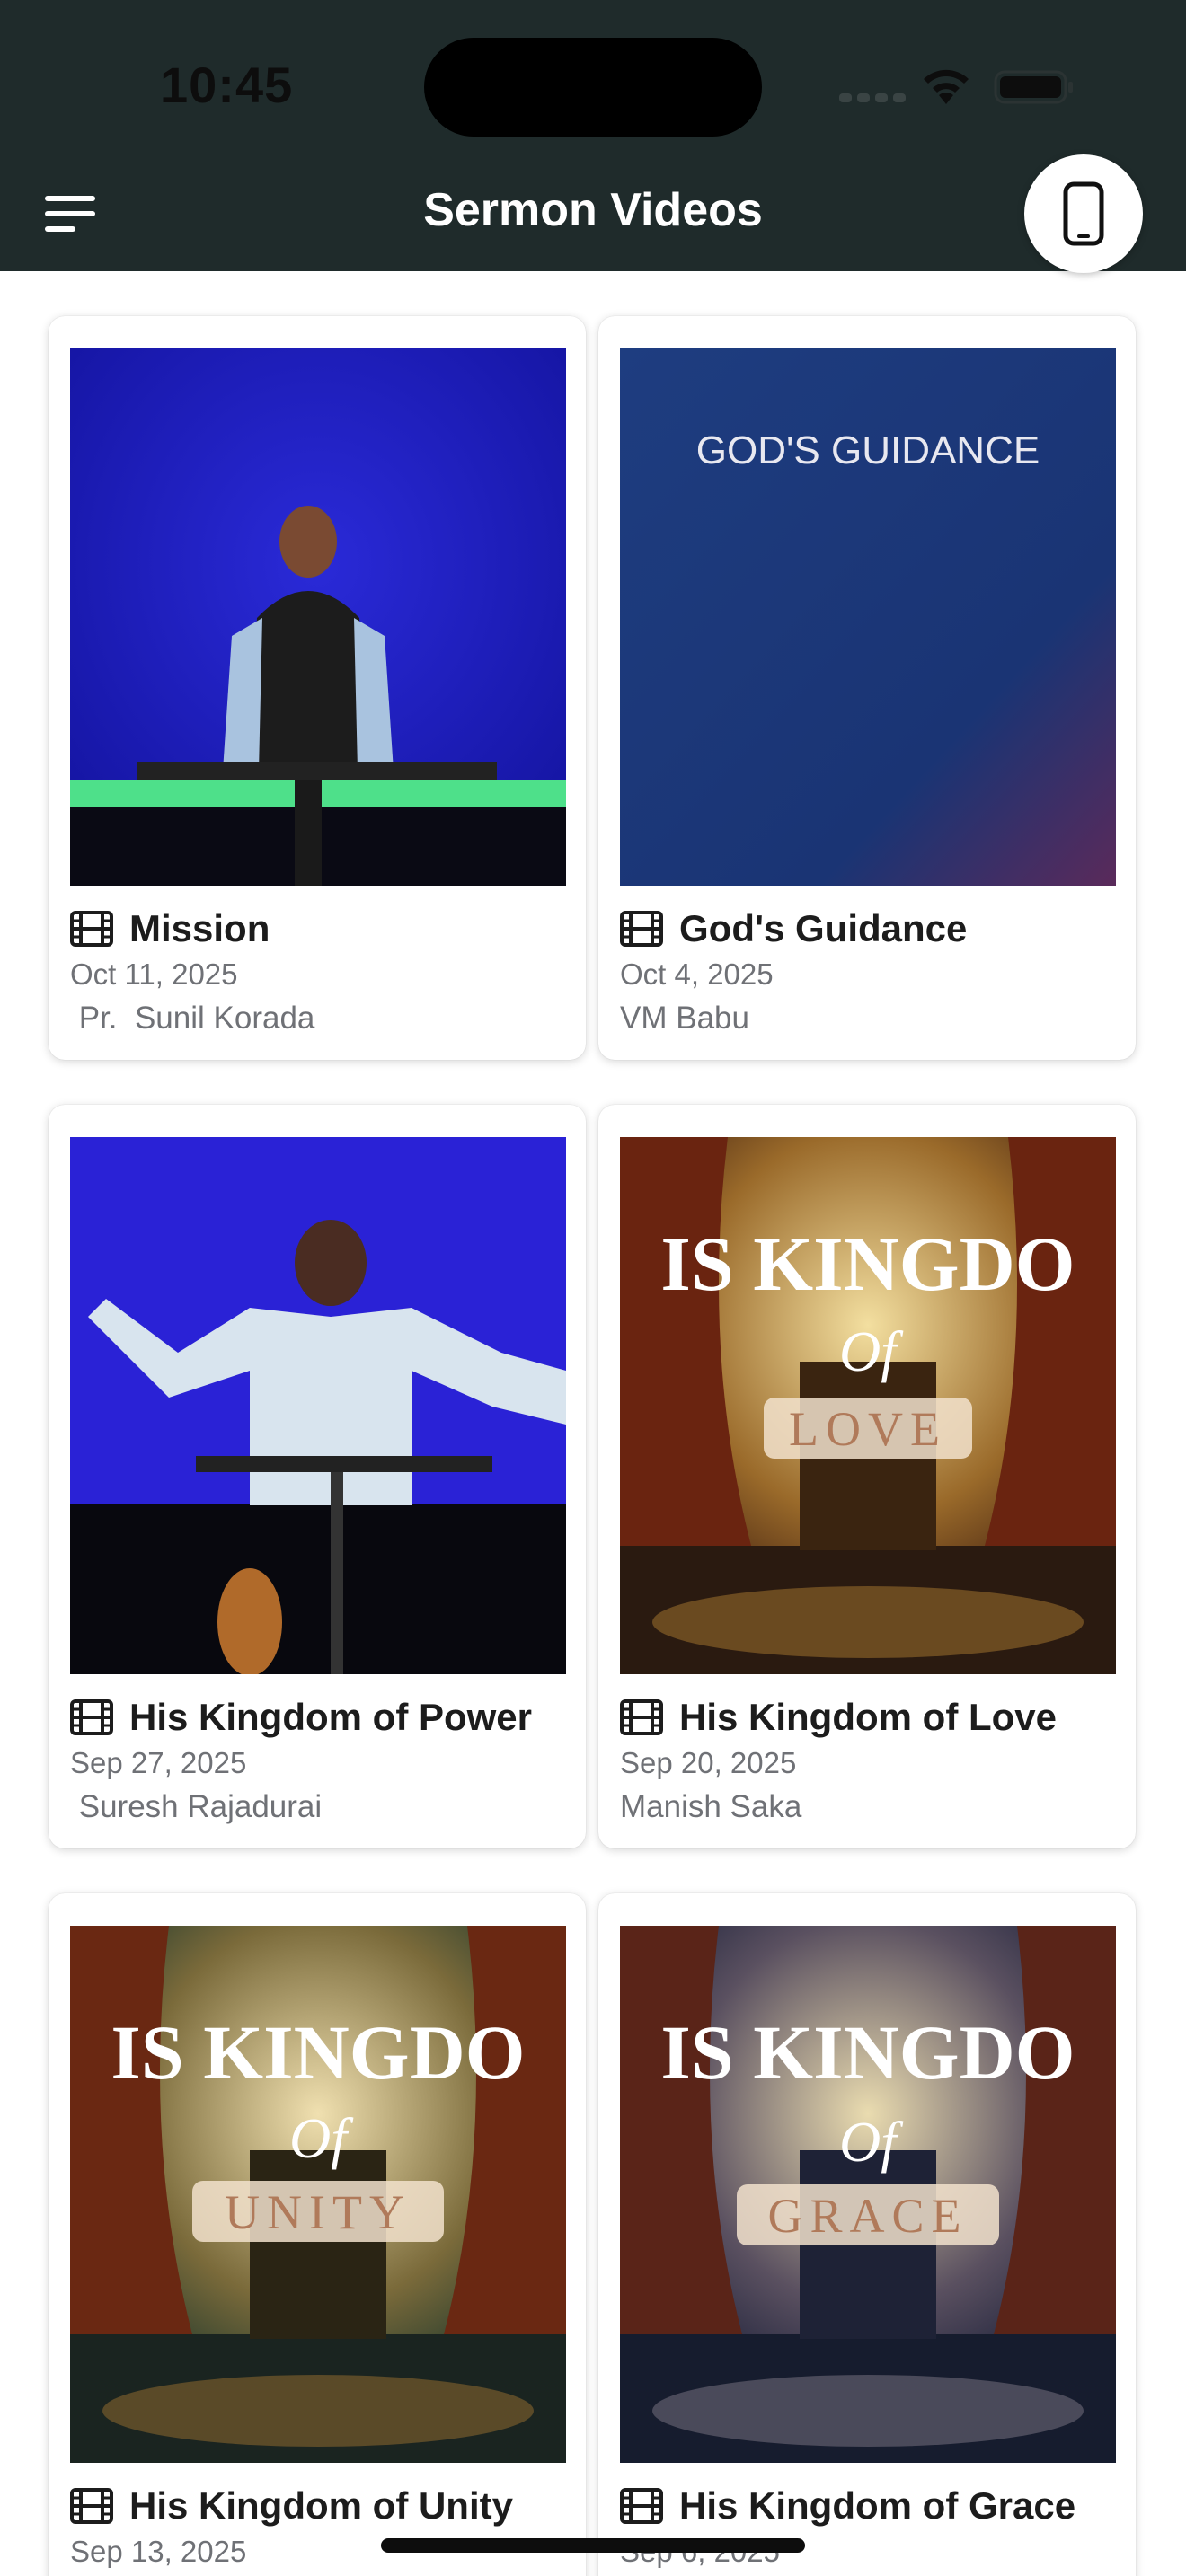 The image size is (1186, 2576). Describe the element at coordinates (868, 450) in the screenshot. I see `thumbnail-caption: GOD'S GUIDANCE` at that location.